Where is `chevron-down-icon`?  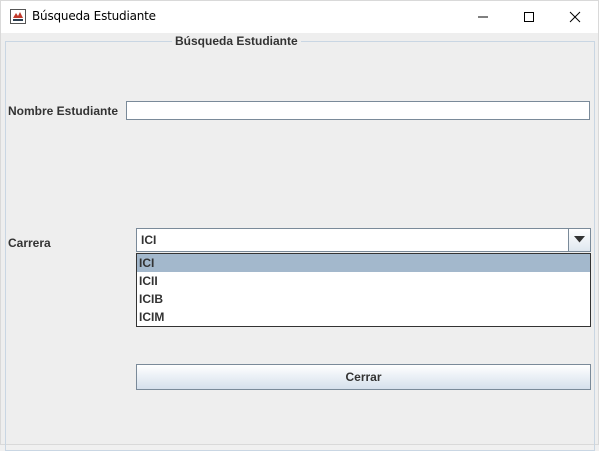 chevron-down-icon is located at coordinates (579, 239).